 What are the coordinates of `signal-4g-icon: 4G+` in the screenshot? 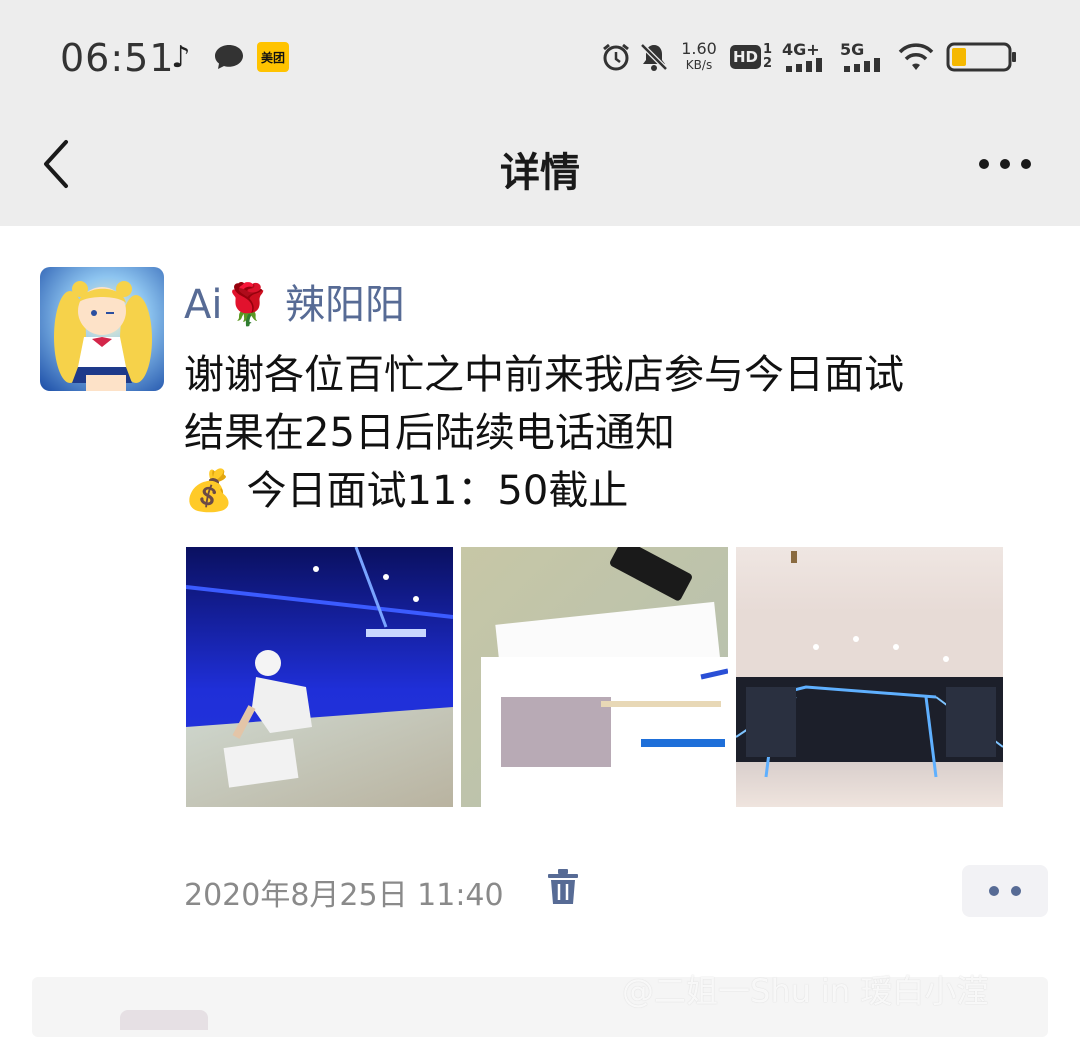 It's located at (806, 57).